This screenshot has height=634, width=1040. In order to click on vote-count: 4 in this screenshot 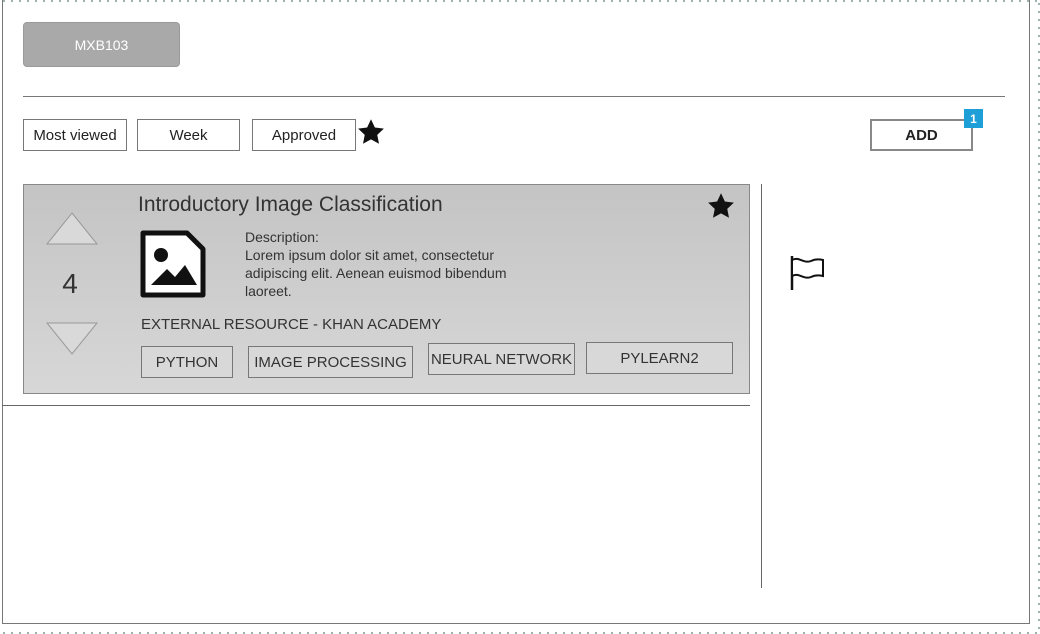, I will do `click(70, 283)`.